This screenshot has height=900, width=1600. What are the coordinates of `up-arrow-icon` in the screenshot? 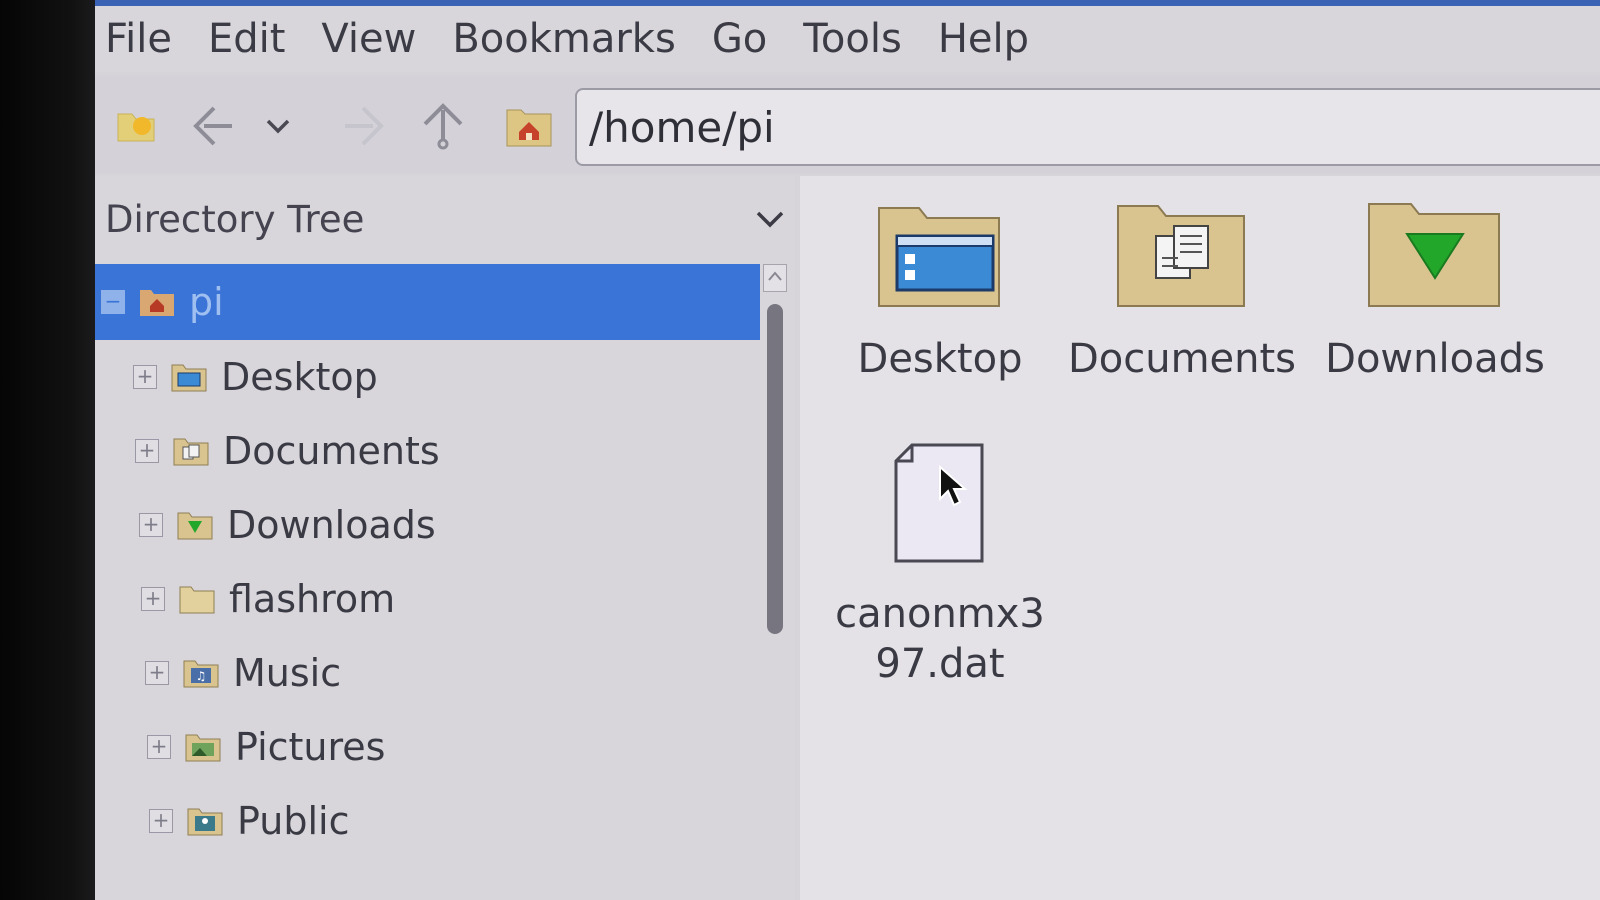 It's located at (443, 126).